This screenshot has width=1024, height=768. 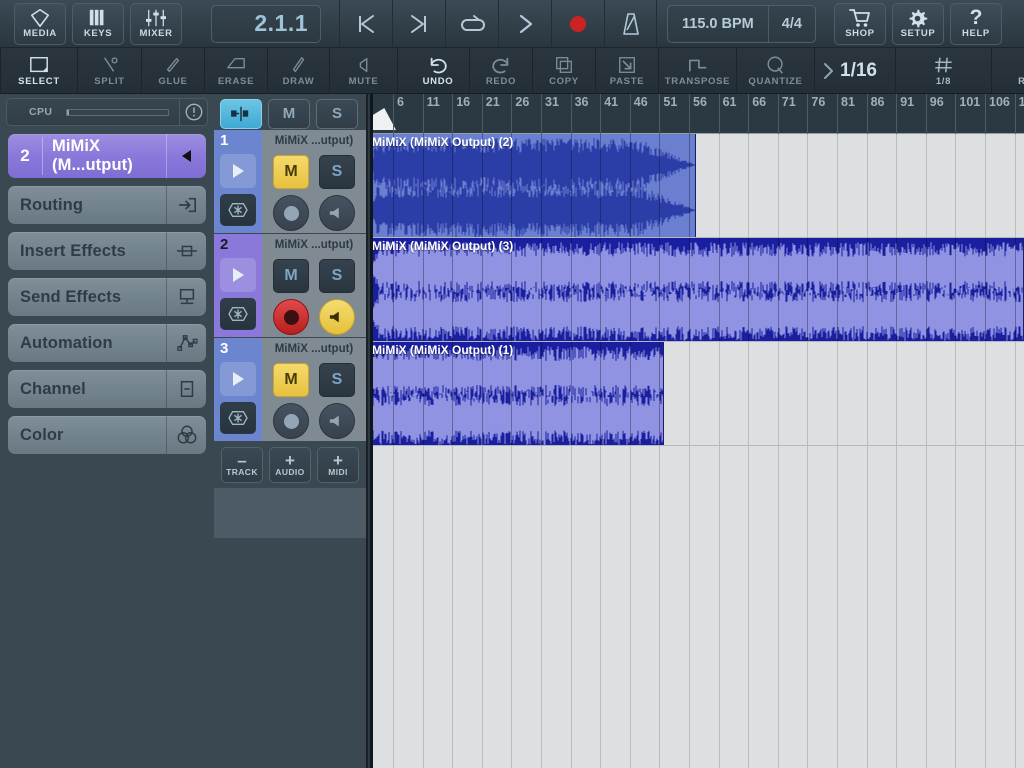 I want to click on track-row: 2 MiMiX ...utput) M S, so click(x=290, y=286).